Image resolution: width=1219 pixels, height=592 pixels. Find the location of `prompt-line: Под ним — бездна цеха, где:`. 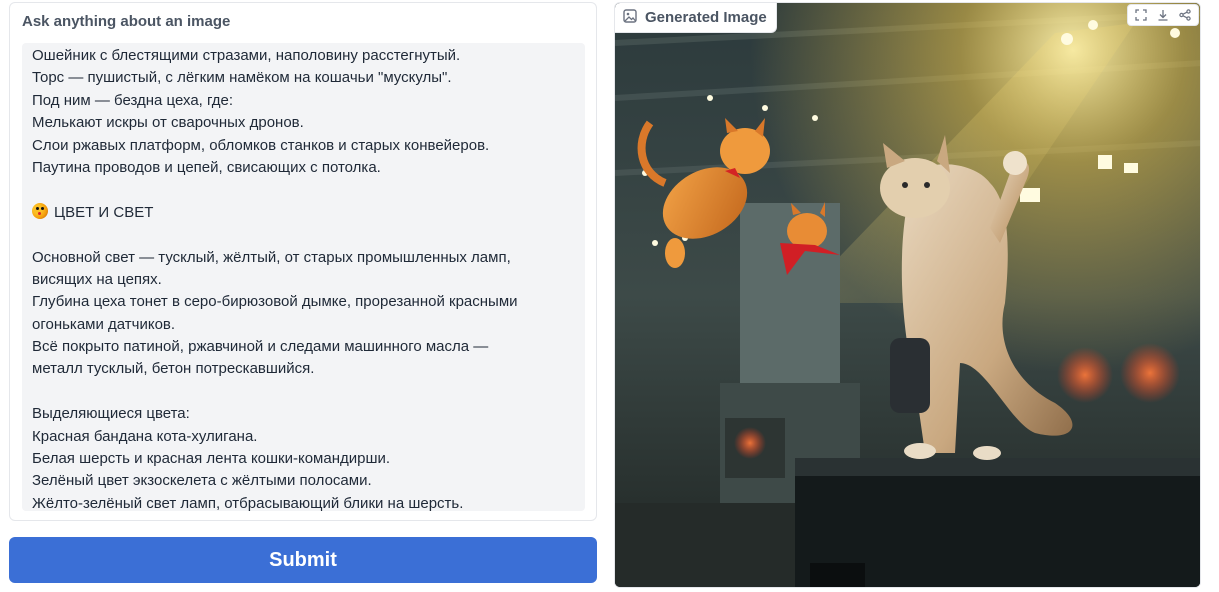

prompt-line: Под ним — бездна цеха, где: is located at coordinates (133, 100).